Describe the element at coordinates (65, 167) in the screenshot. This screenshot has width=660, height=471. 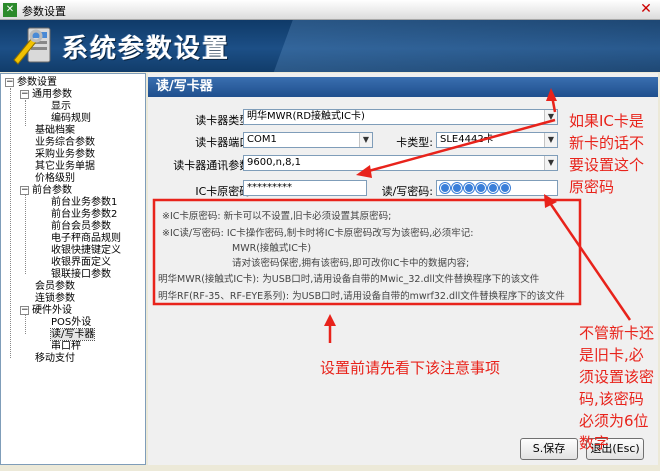
I see `tree-node-other-docs: 其它业务单据` at that location.